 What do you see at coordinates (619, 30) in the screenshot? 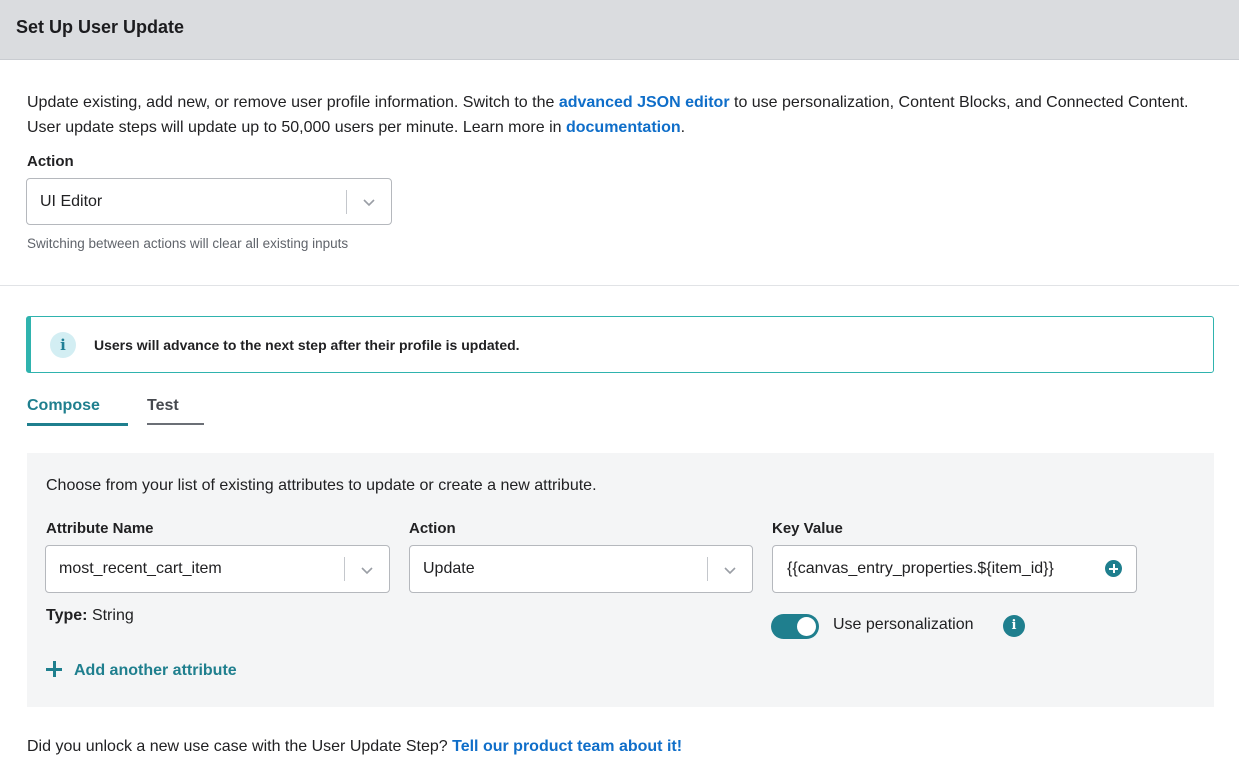
I see `page-header: Set Up User Update` at bounding box center [619, 30].